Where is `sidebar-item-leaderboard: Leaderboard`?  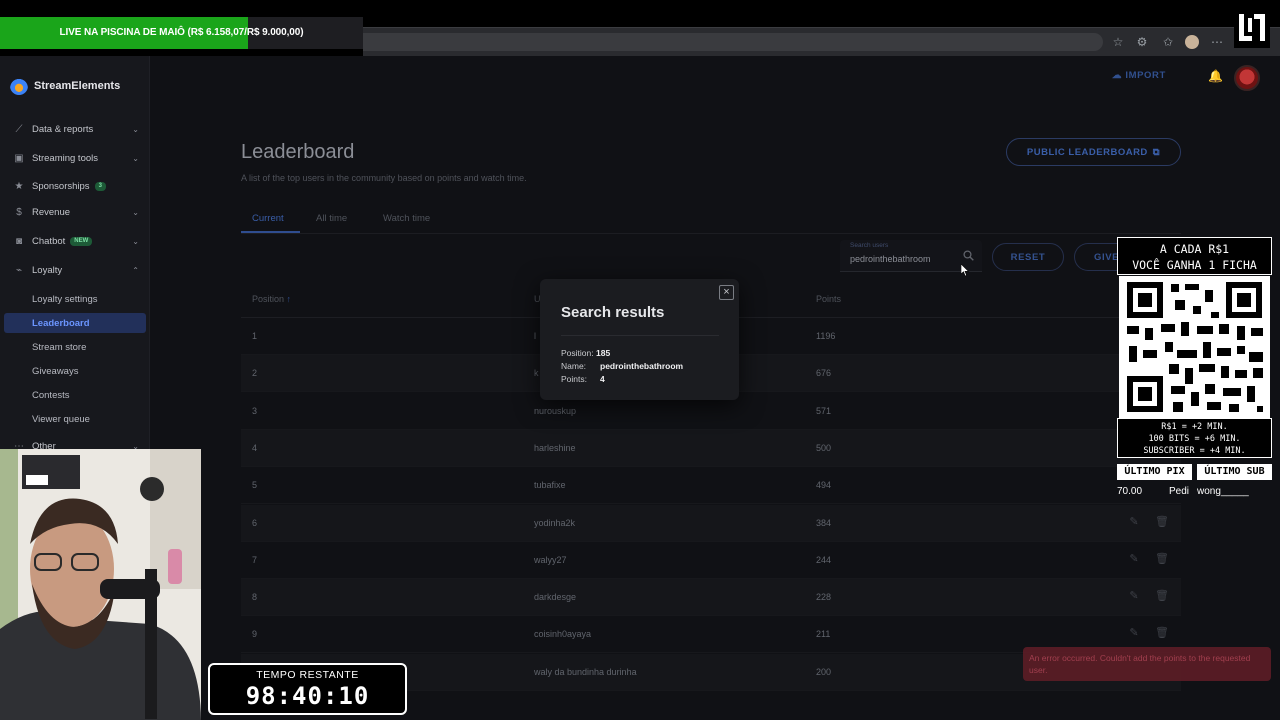 sidebar-item-leaderboard: Leaderboard is located at coordinates (75, 323).